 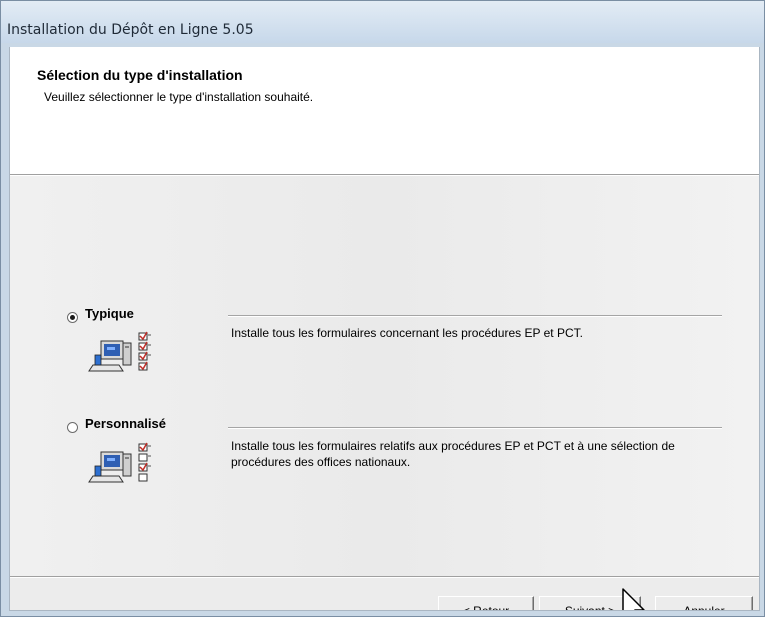 What do you see at coordinates (475, 428) in the screenshot?
I see `custom-separator-highlight` at bounding box center [475, 428].